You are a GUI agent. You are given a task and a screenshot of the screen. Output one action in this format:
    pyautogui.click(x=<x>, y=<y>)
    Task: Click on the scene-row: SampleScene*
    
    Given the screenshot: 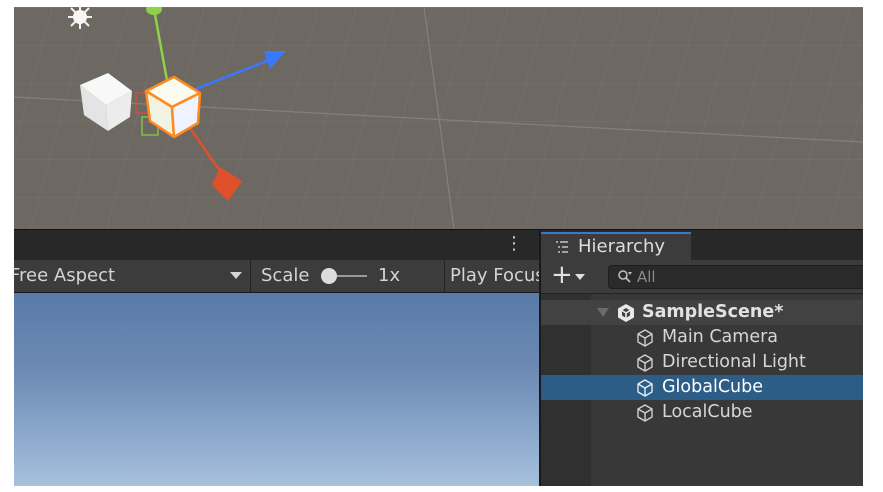 What is the action you would take?
    pyautogui.click(x=702, y=312)
    